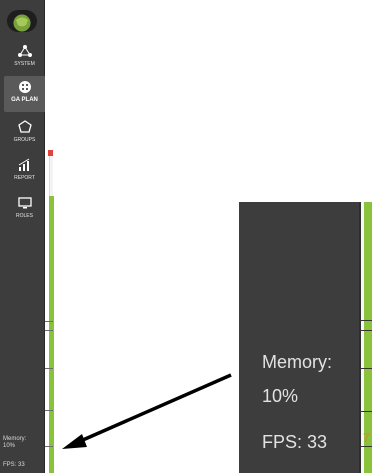 This screenshot has width=372, height=473. I want to click on zoom-fps-readout: FPS: 33, so click(295, 442).